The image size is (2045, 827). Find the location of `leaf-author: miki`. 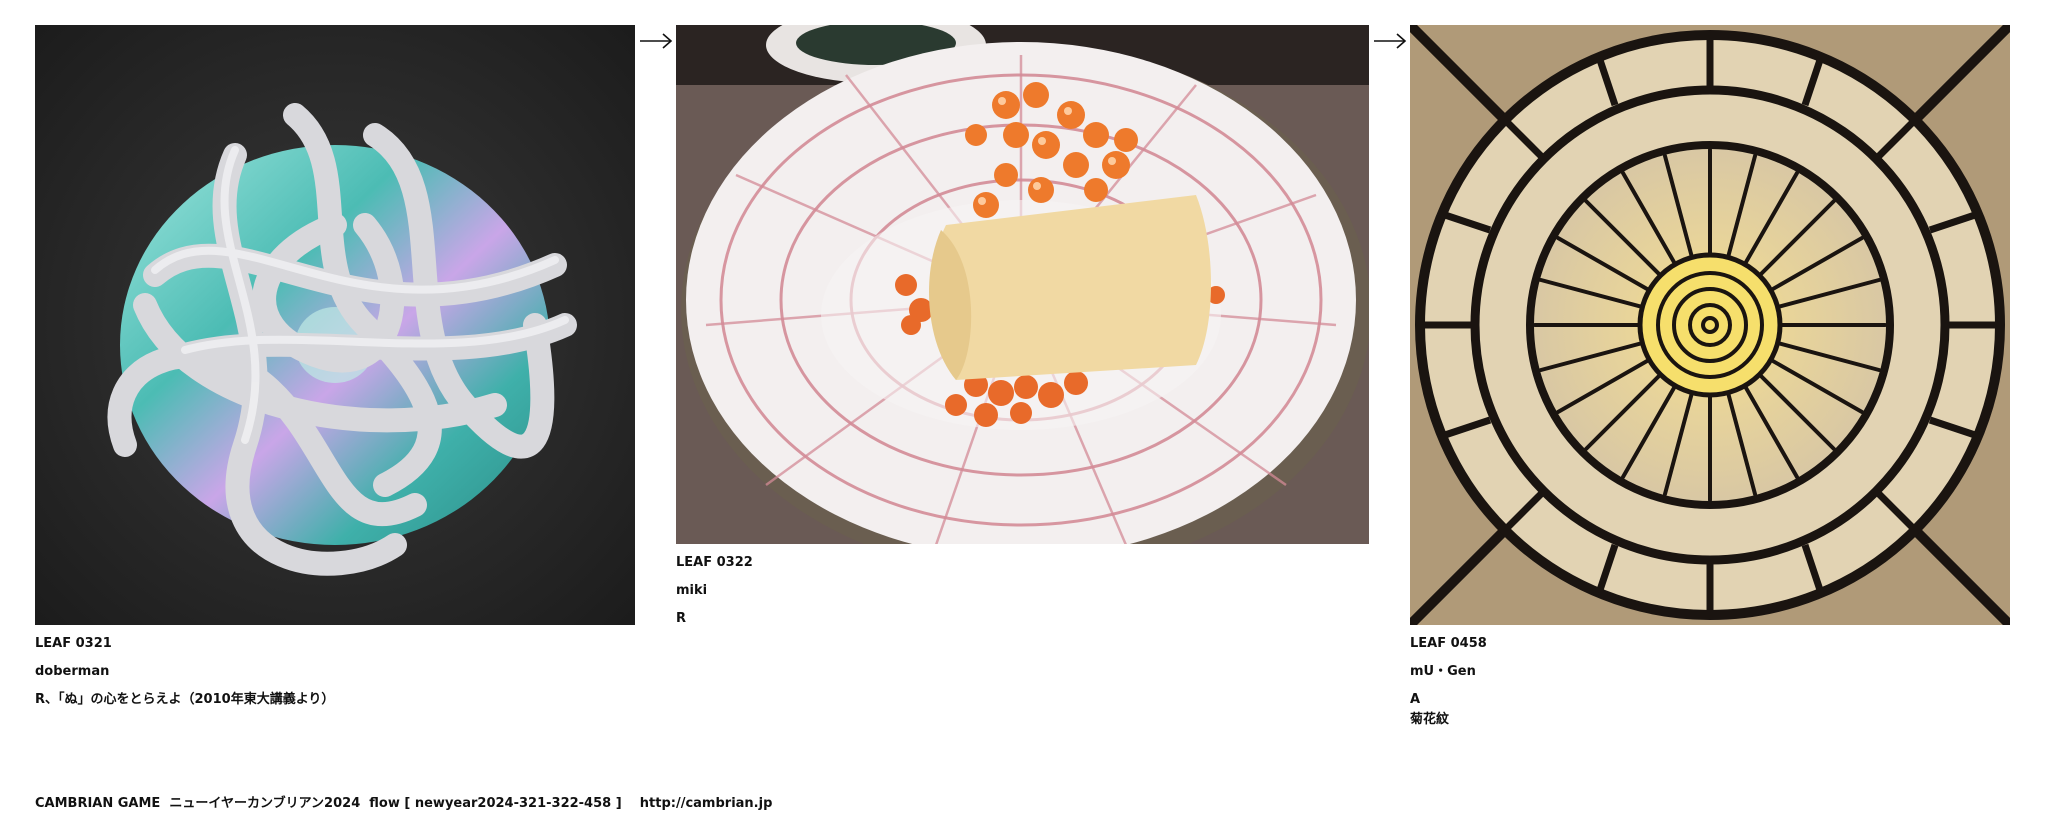

leaf-author: miki is located at coordinates (691, 591).